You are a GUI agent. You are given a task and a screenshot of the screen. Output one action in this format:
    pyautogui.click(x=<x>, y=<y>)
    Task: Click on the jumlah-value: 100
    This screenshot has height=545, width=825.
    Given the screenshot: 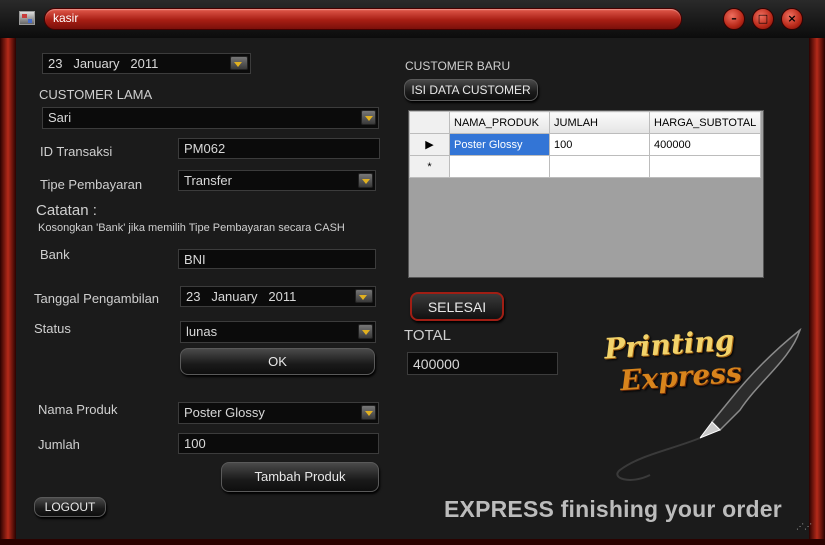 What is the action you would take?
    pyautogui.click(x=195, y=443)
    